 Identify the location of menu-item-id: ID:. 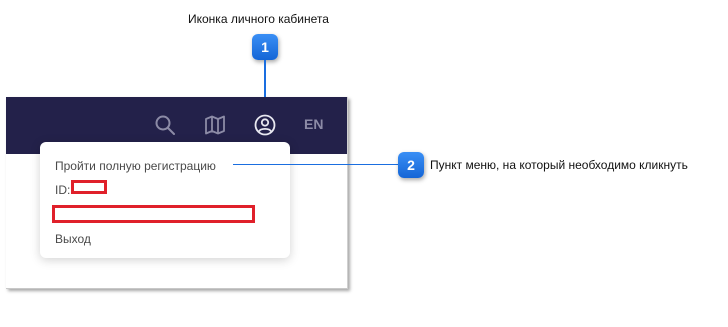
(62, 190).